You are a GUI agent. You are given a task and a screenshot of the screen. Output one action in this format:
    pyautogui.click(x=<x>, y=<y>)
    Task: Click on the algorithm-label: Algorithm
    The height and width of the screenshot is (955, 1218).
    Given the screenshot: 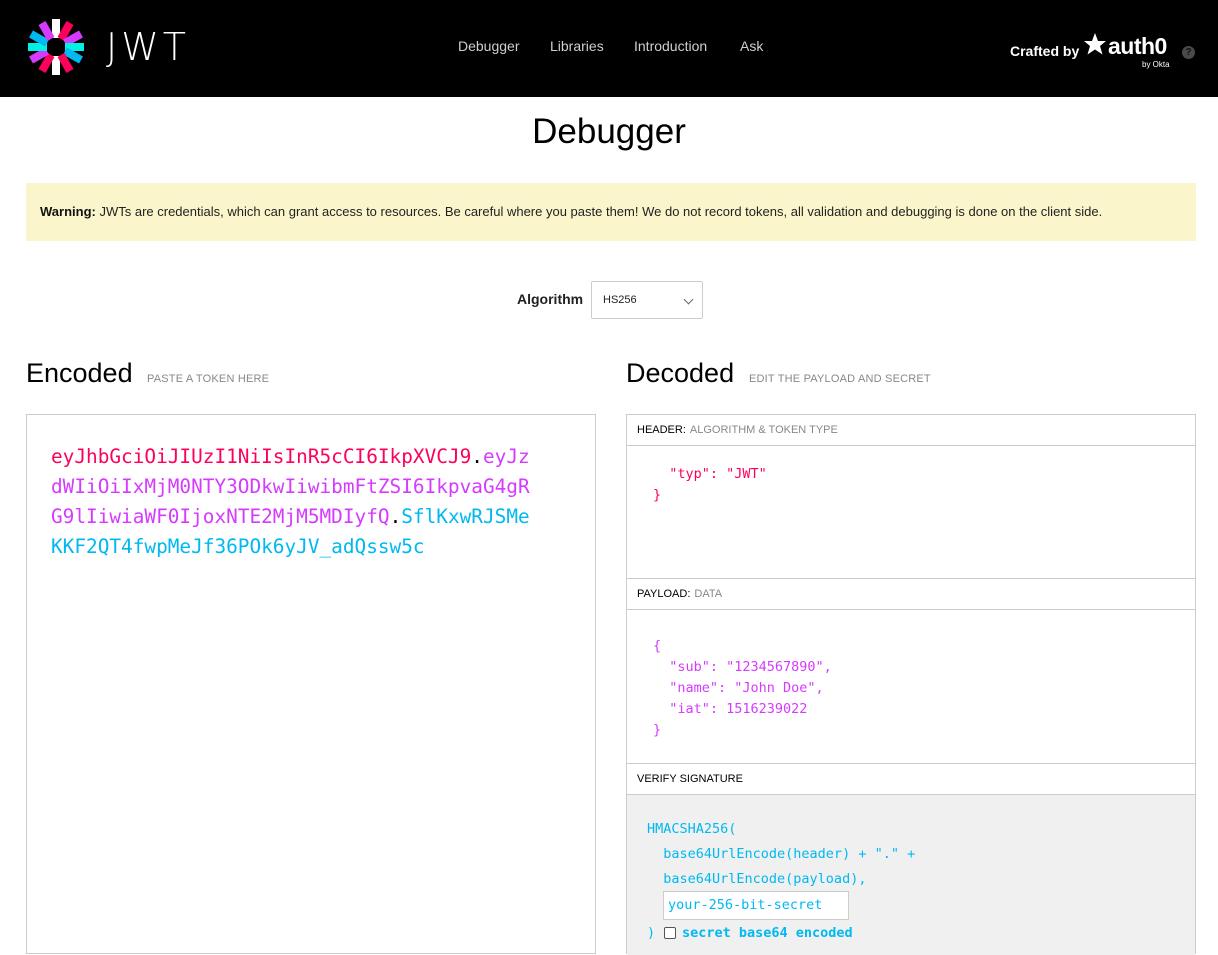 What is the action you would take?
    pyautogui.click(x=550, y=299)
    